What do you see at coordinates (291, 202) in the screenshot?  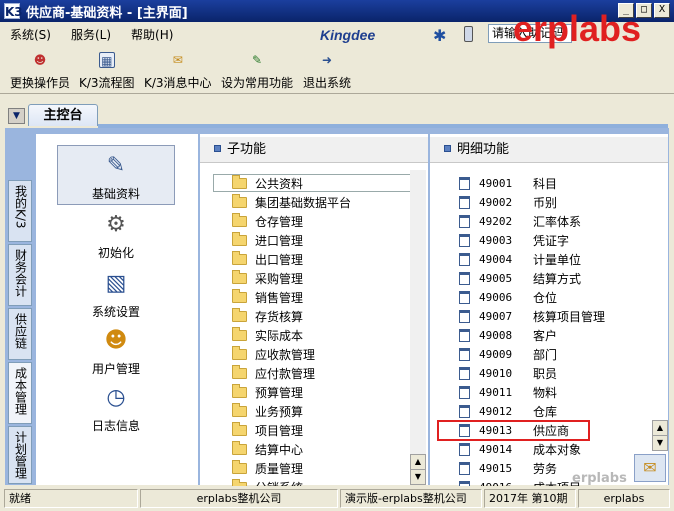 I see `tree-item: 集团基础数据平台` at bounding box center [291, 202].